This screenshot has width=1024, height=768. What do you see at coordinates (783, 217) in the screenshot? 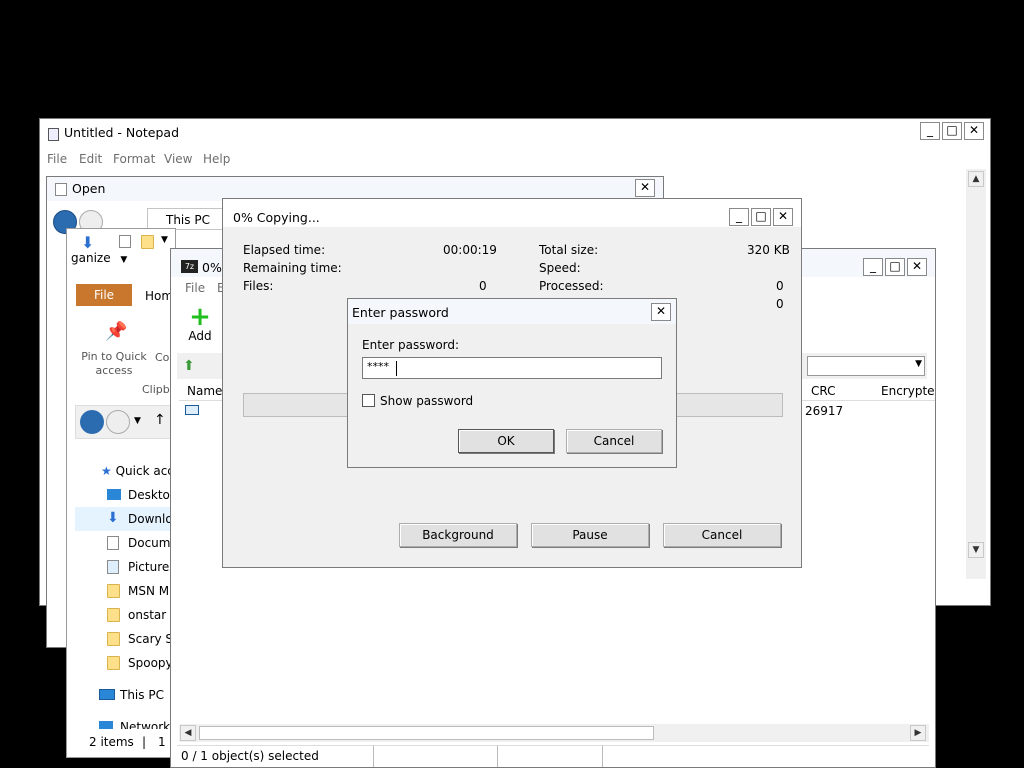
I see `copying-close-button: ✕` at bounding box center [783, 217].